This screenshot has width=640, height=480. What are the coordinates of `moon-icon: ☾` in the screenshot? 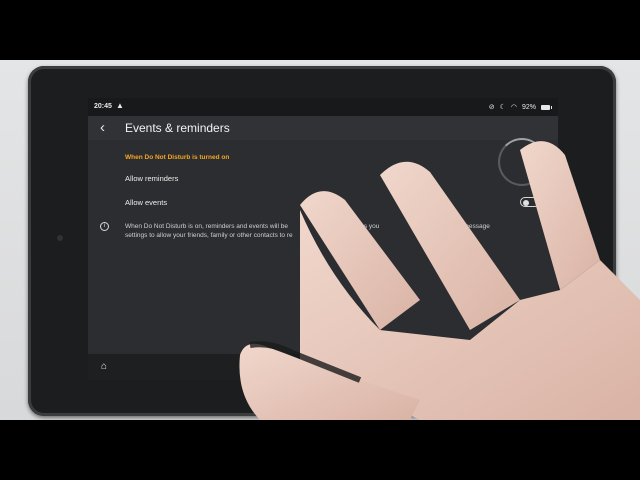 It's located at (502, 107).